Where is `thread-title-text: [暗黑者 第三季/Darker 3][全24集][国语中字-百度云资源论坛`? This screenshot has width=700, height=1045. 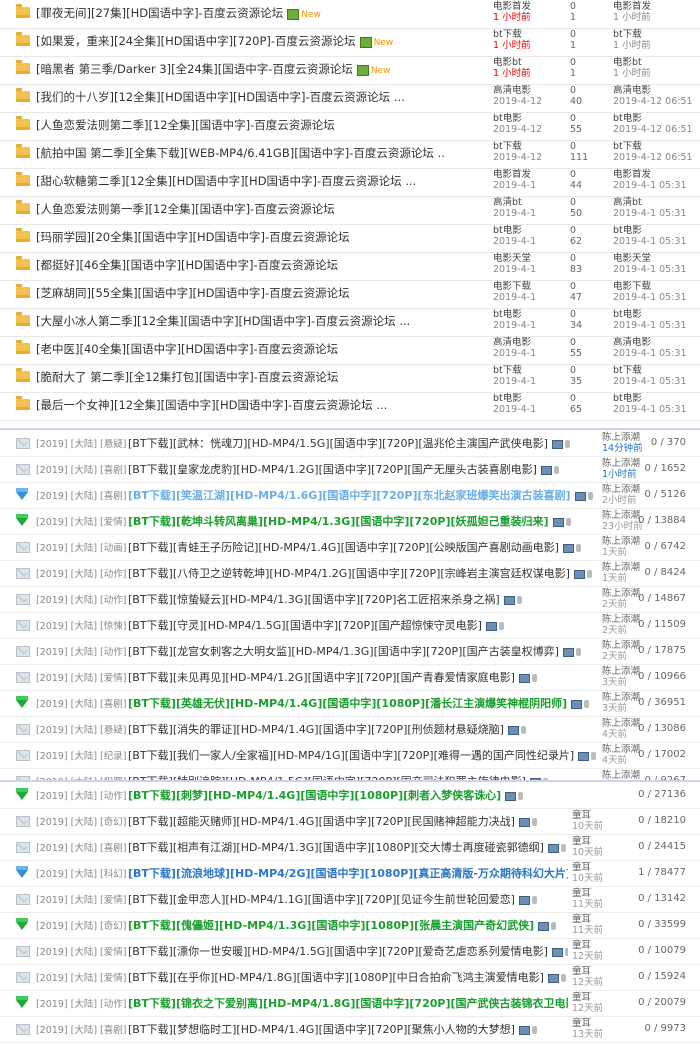 thread-title-text: [暗黑者 第三季/Darker 3][全24集][国语中字-百度云资源论坛 is located at coordinates (194, 69).